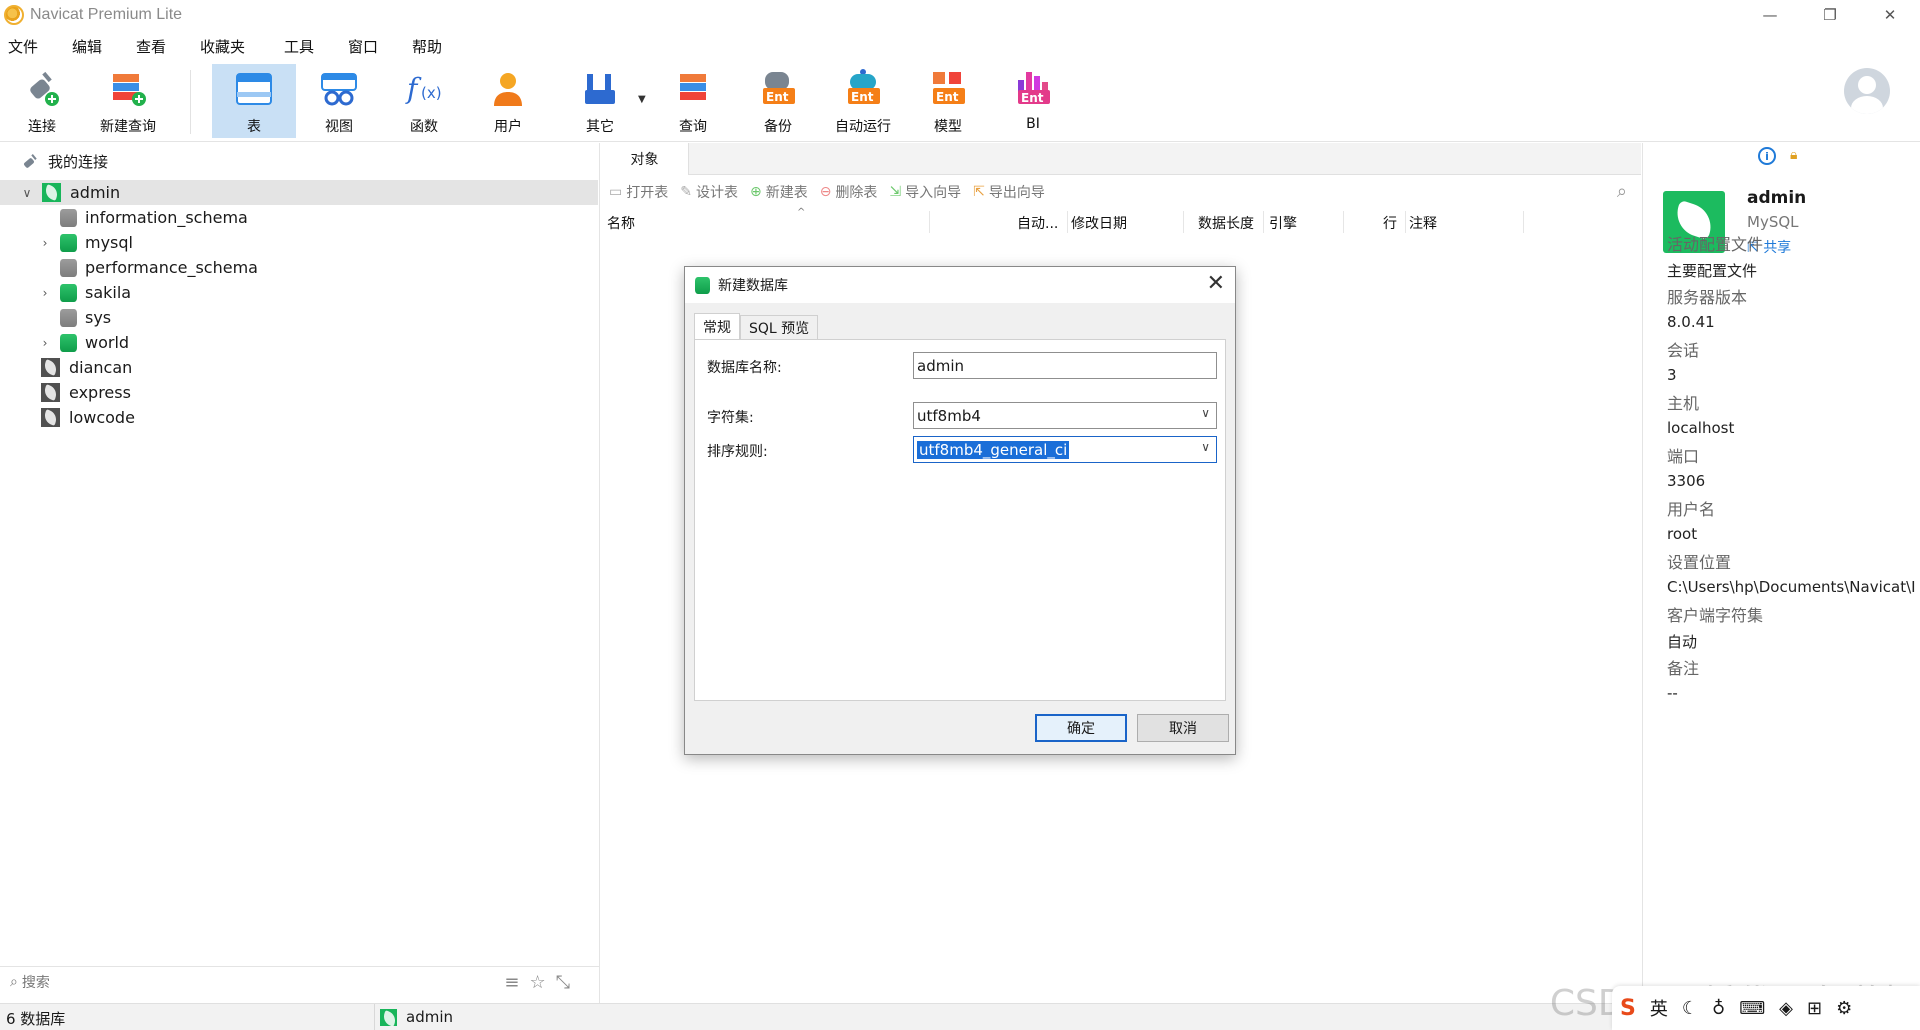 This screenshot has width=1920, height=1030. Describe the element at coordinates (616, 192) in the screenshot. I see `open-table-icon: ▭` at that location.